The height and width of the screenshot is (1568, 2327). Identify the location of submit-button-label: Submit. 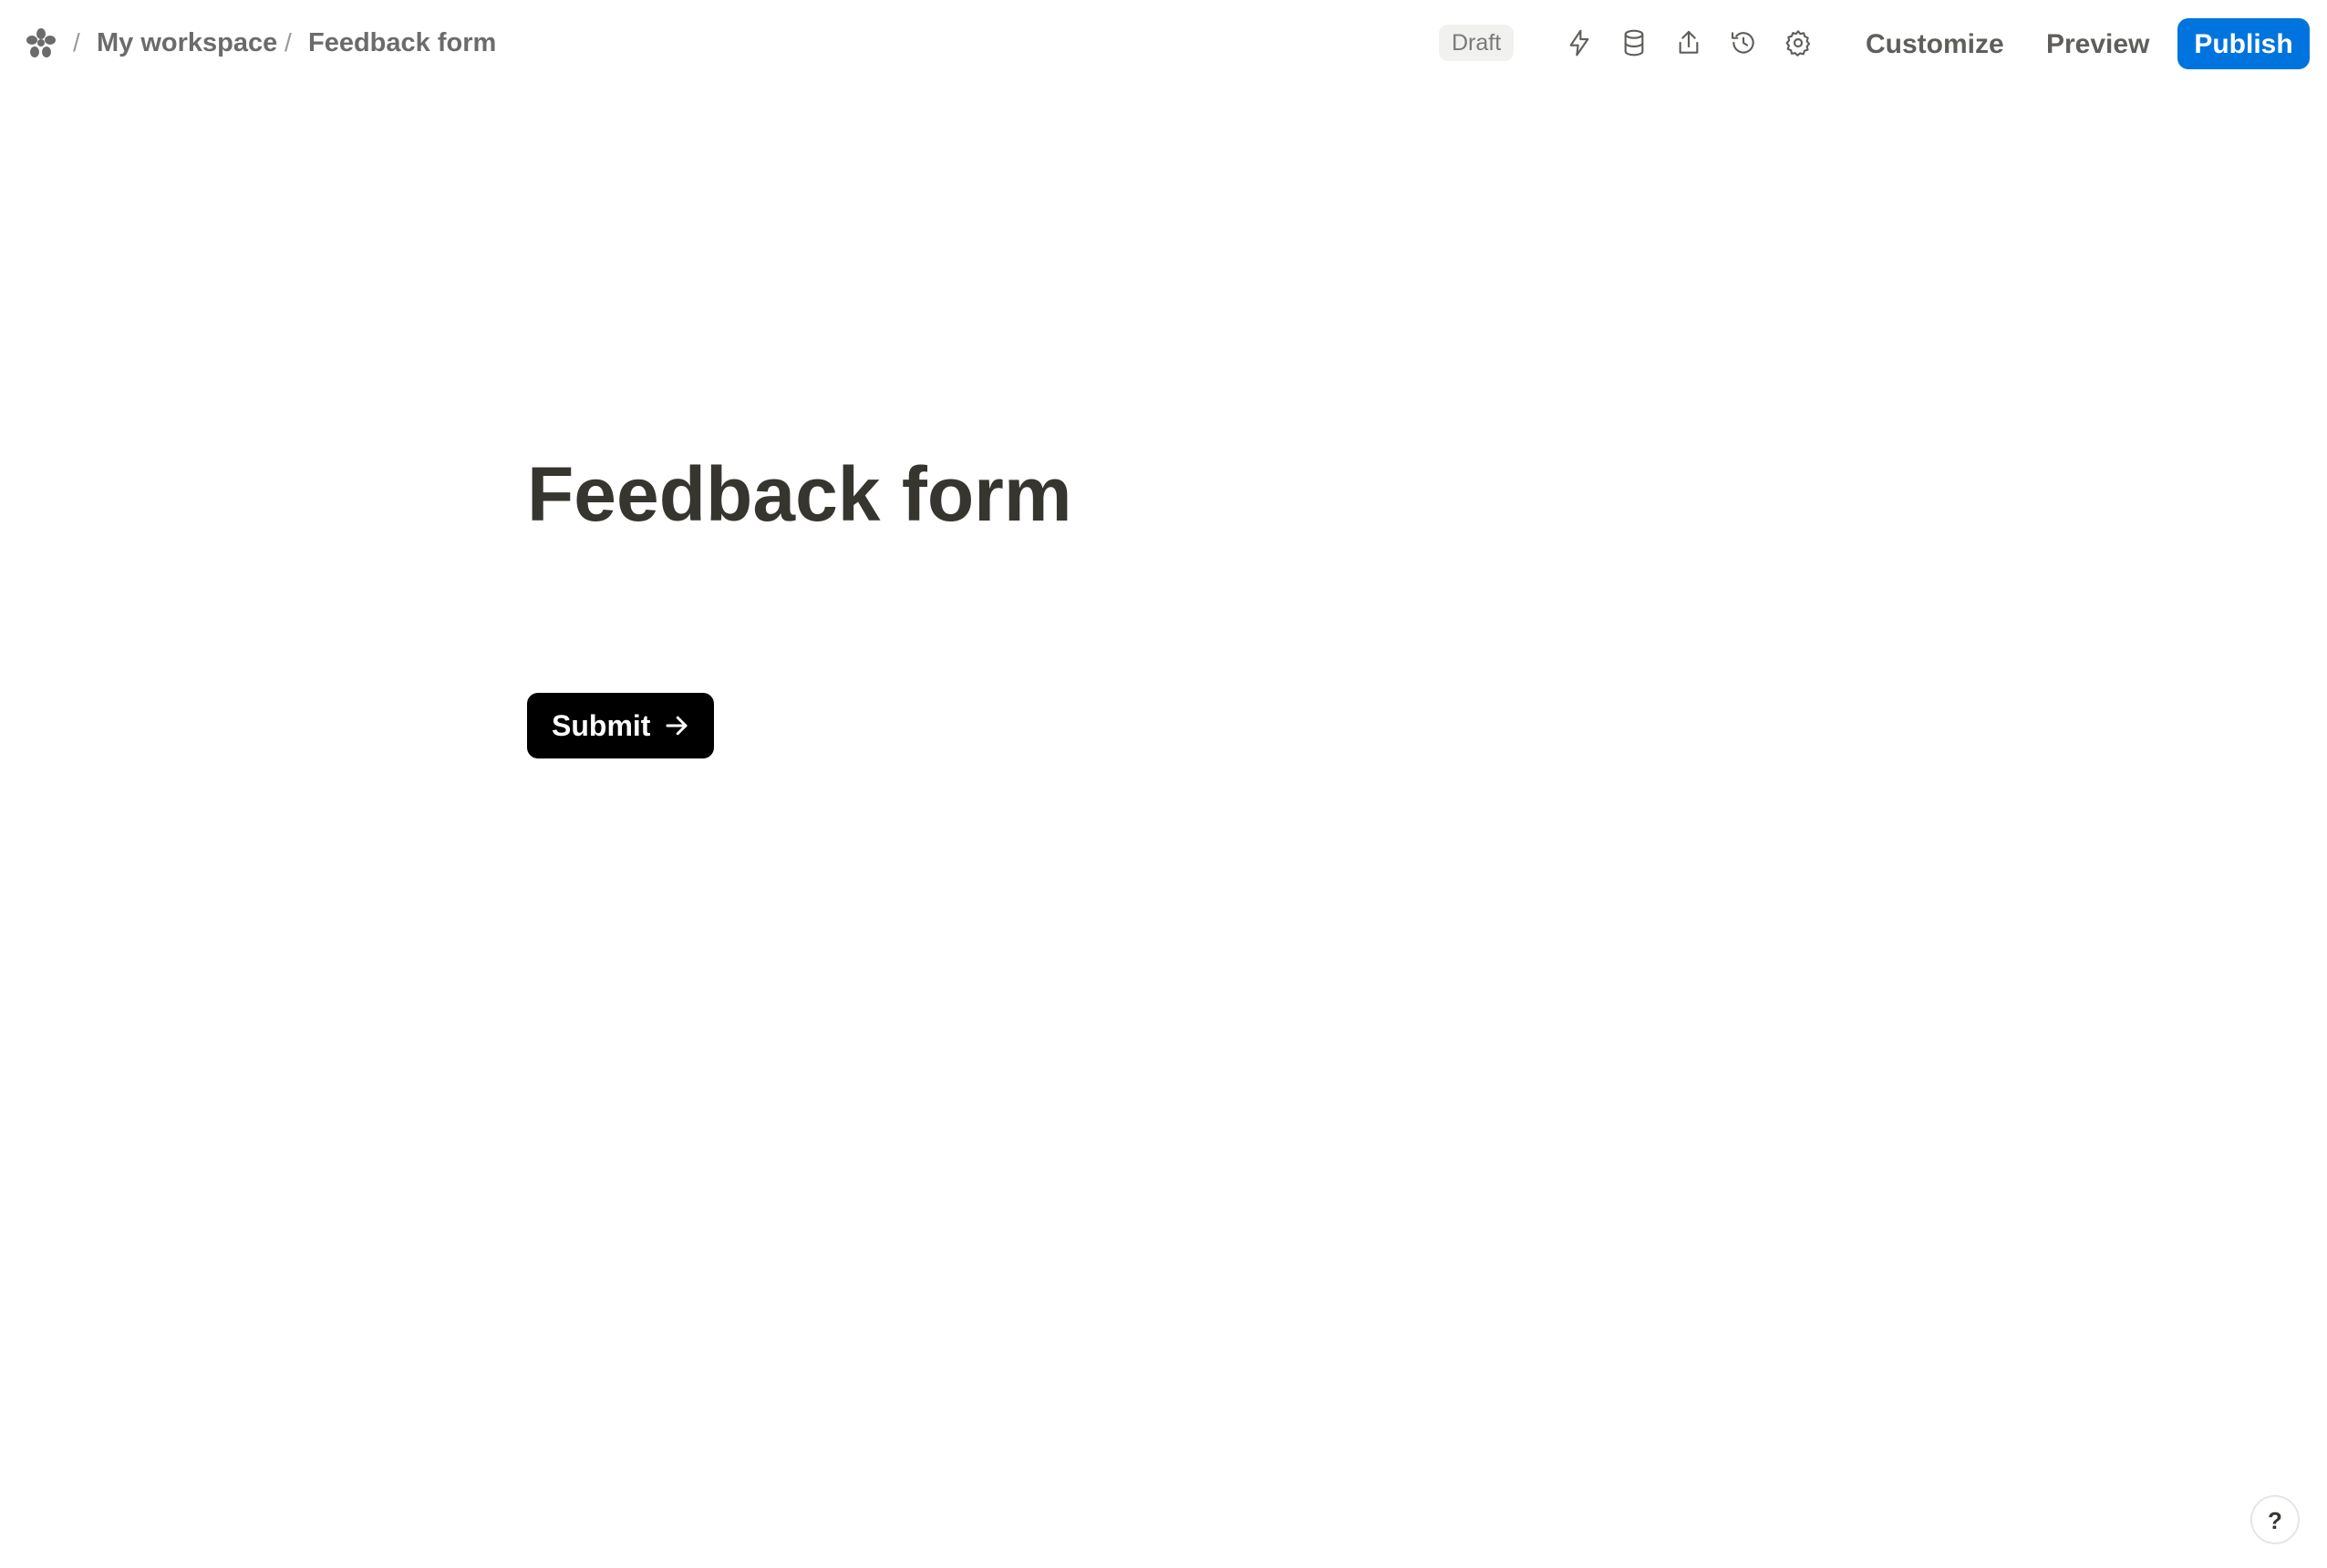
(601, 725).